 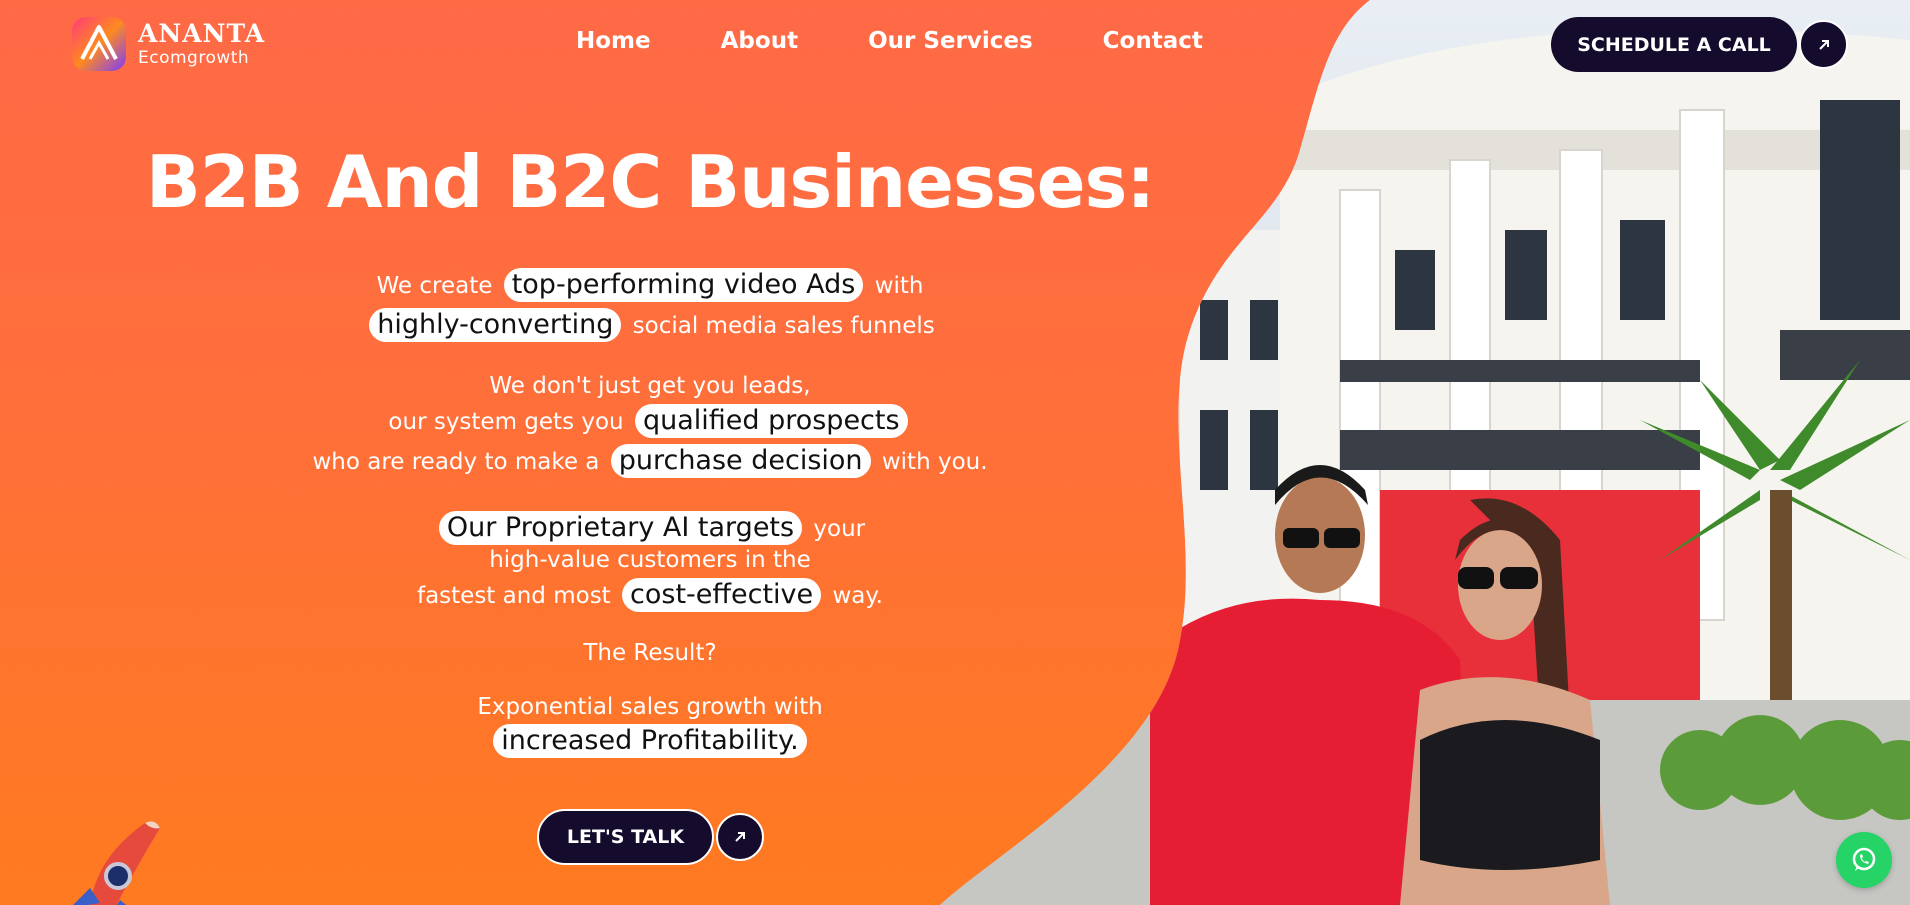 I want to click on hero-line-1: We create top-performing video Ads with, so click(x=650, y=285).